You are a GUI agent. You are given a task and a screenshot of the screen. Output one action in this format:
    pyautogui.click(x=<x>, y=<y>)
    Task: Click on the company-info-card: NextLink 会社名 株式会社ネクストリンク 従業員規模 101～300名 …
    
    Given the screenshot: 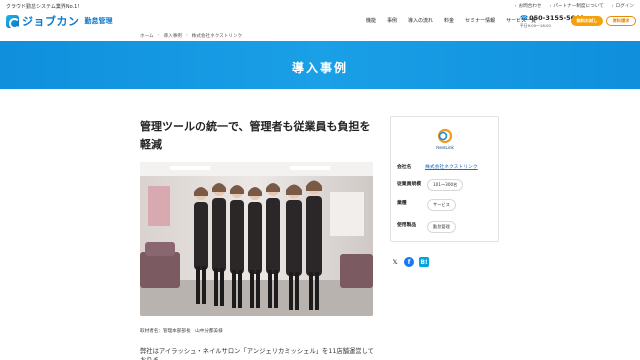 What is the action you would take?
    pyautogui.click(x=444, y=179)
    